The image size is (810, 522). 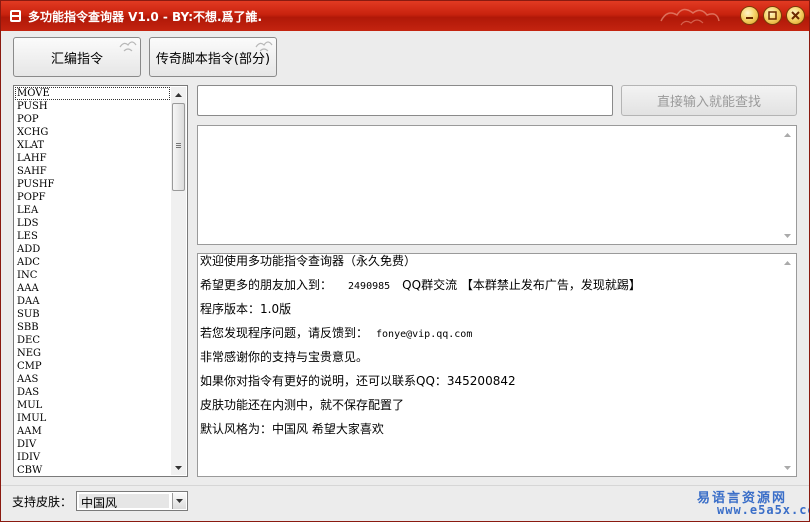 What do you see at coordinates (405, 100) in the screenshot?
I see `search-input` at bounding box center [405, 100].